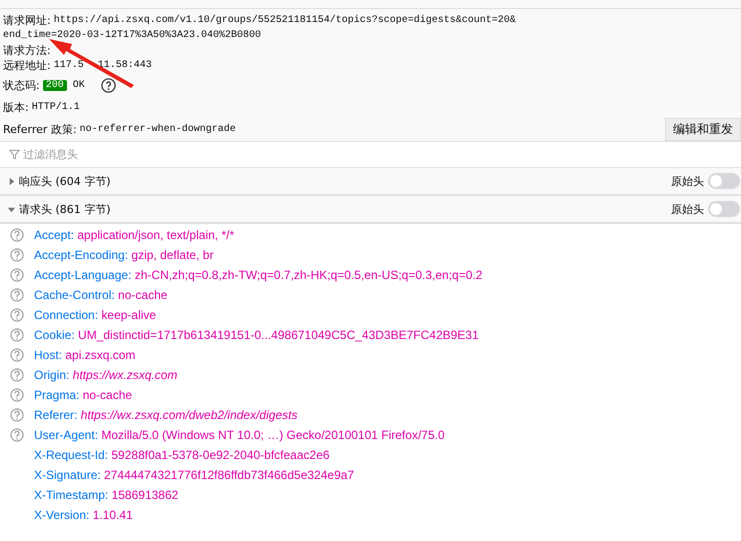  Describe the element at coordinates (108, 85) in the screenshot. I see `help-icon` at that location.